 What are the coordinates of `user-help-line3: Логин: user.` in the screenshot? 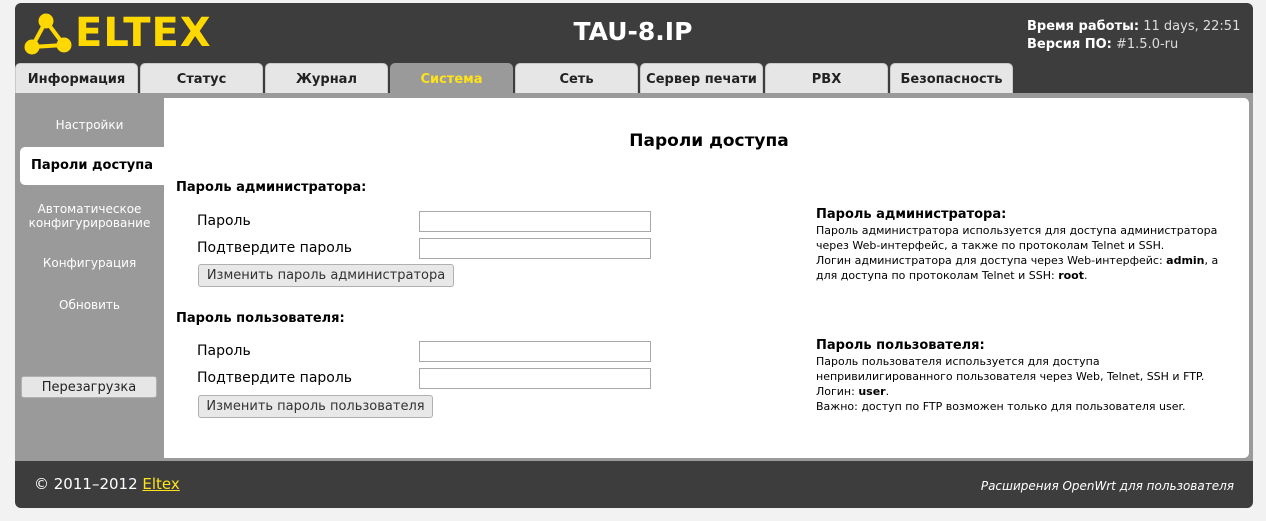 It's located at (1026, 391).